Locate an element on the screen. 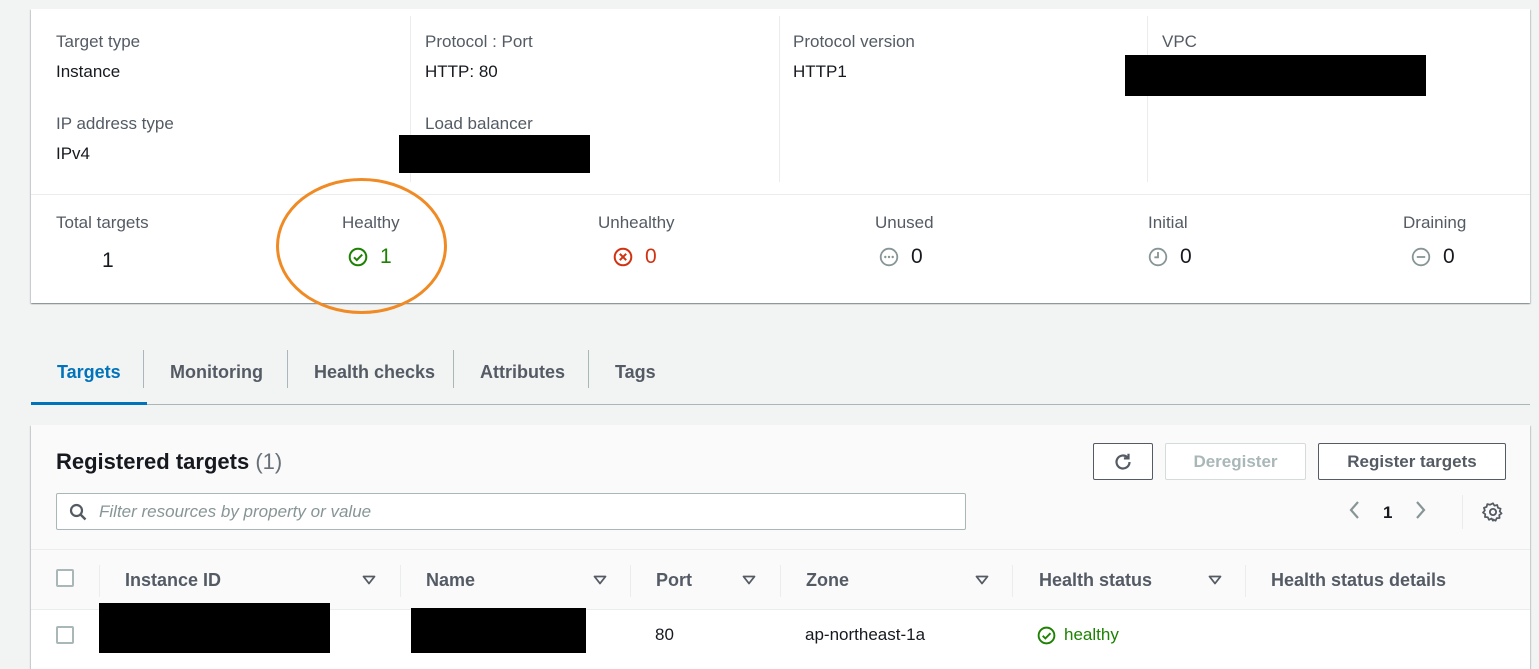 This screenshot has height=669, width=1539. vpc-redacted is located at coordinates (1275, 75).